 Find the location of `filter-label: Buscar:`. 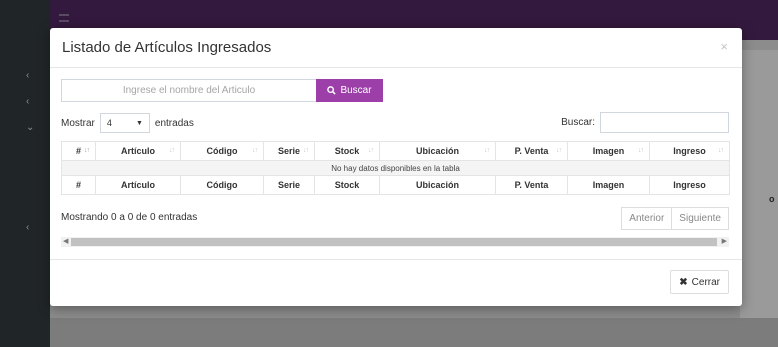

filter-label: Buscar: is located at coordinates (578, 122).